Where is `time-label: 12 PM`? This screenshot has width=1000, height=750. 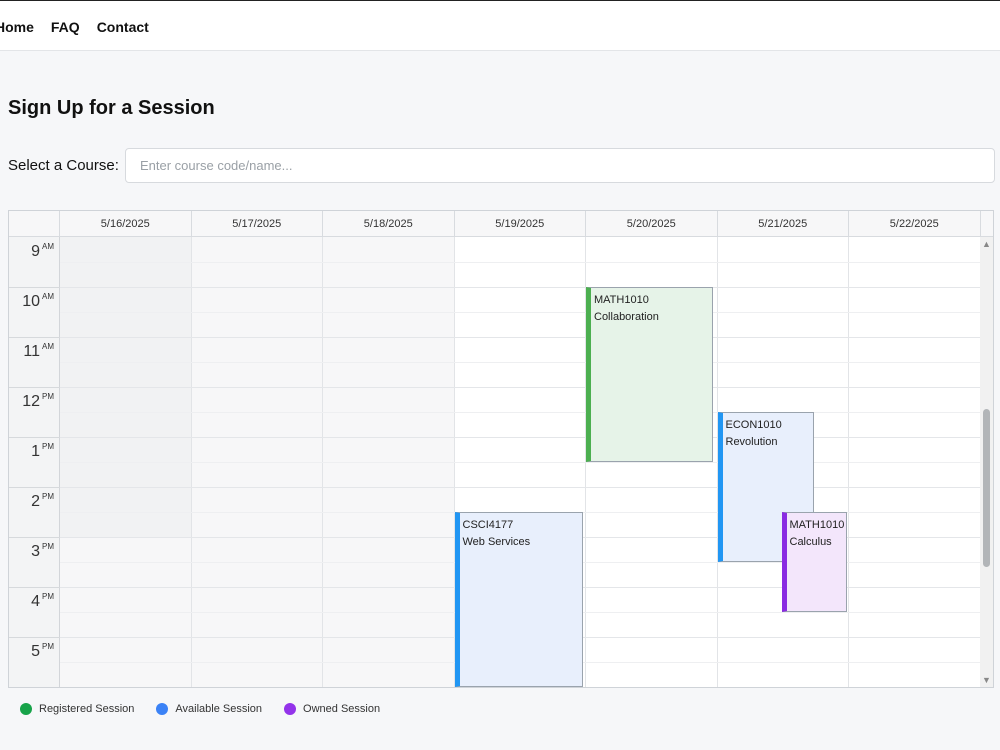
time-label: 12 PM is located at coordinates (38, 401).